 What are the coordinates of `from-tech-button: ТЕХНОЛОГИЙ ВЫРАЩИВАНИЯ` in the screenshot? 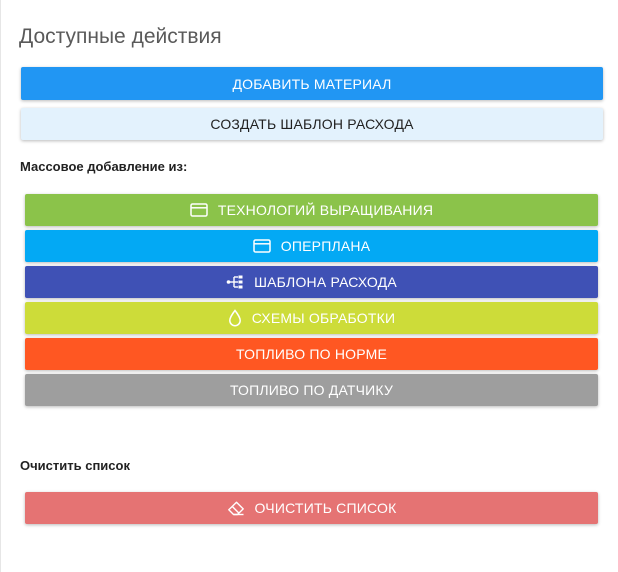 It's located at (311, 210).